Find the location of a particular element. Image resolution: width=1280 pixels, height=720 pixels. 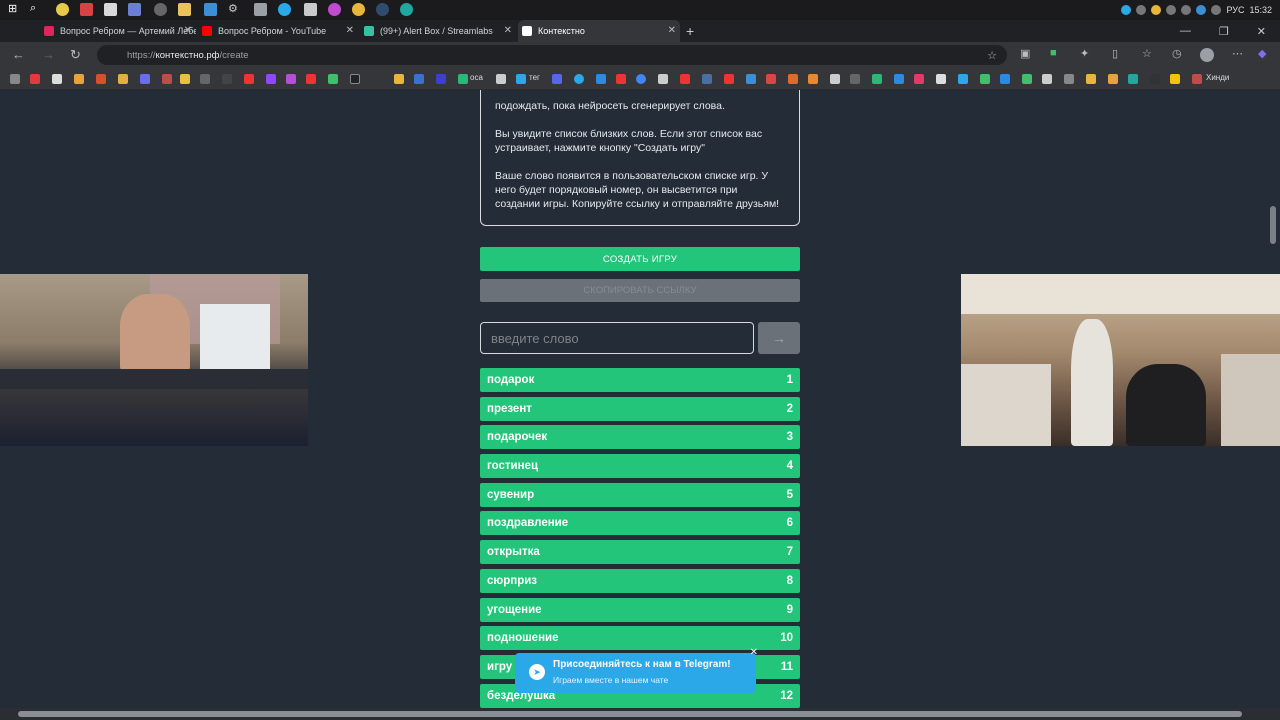

google-icon is located at coordinates (641, 79).